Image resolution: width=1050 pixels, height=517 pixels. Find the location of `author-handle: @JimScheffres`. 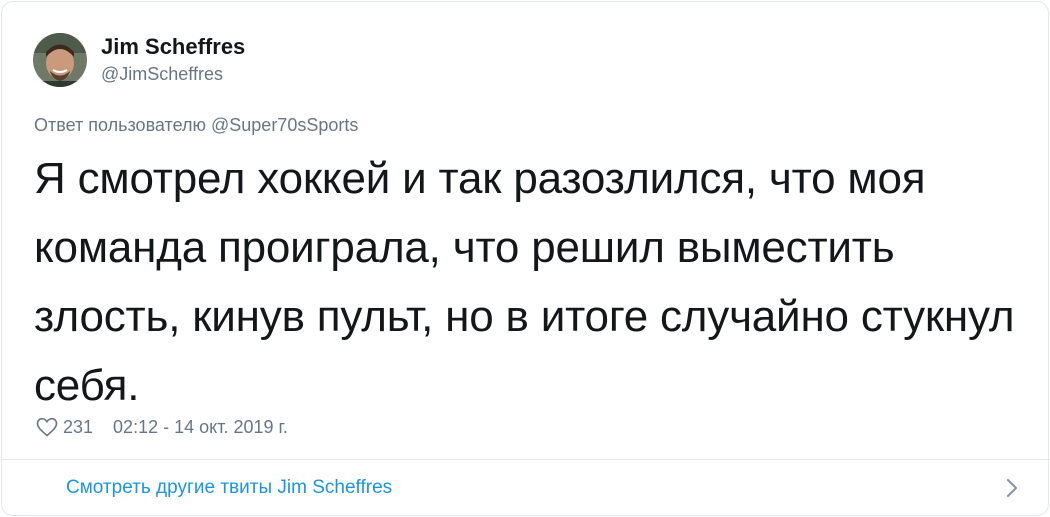

author-handle: @JimScheffres is located at coordinates (173, 74).